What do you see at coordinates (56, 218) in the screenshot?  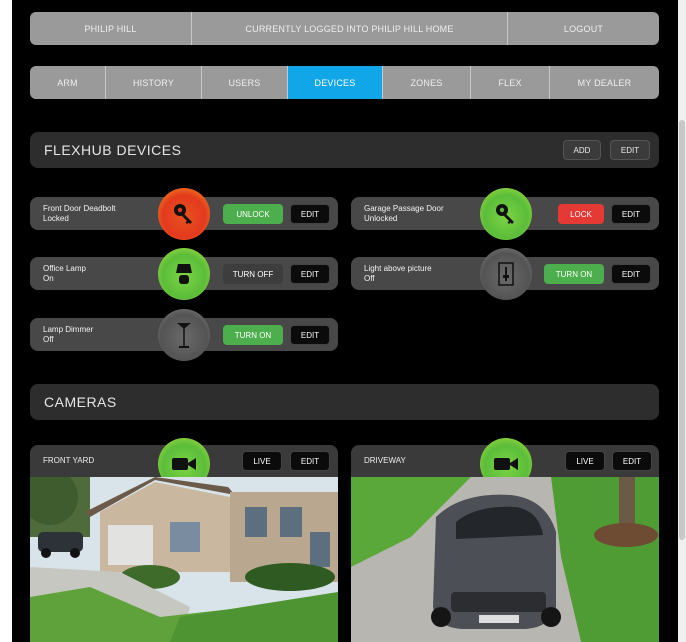 I see `device-status: Locked` at bounding box center [56, 218].